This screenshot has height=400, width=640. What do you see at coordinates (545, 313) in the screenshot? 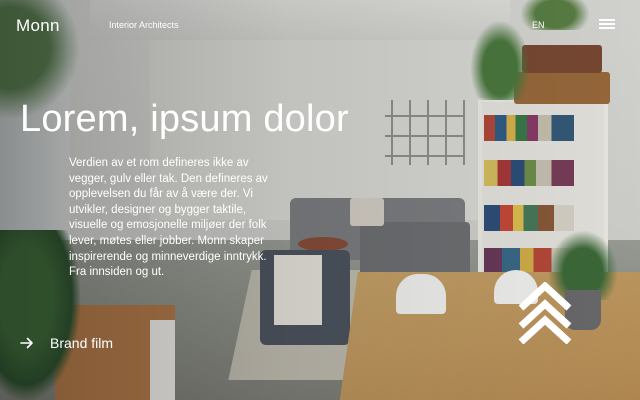
I see `double-chevron-up-icon` at bounding box center [545, 313].